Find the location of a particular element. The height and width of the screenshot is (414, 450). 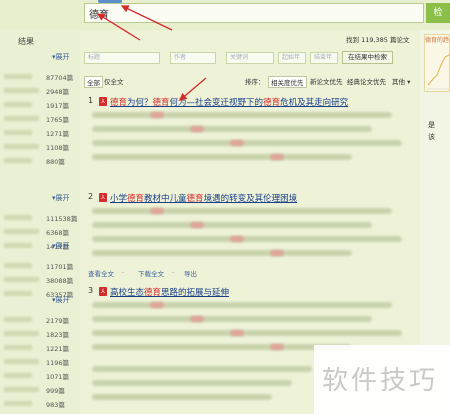

sort-classic: 经典论文优先 is located at coordinates (366, 81).